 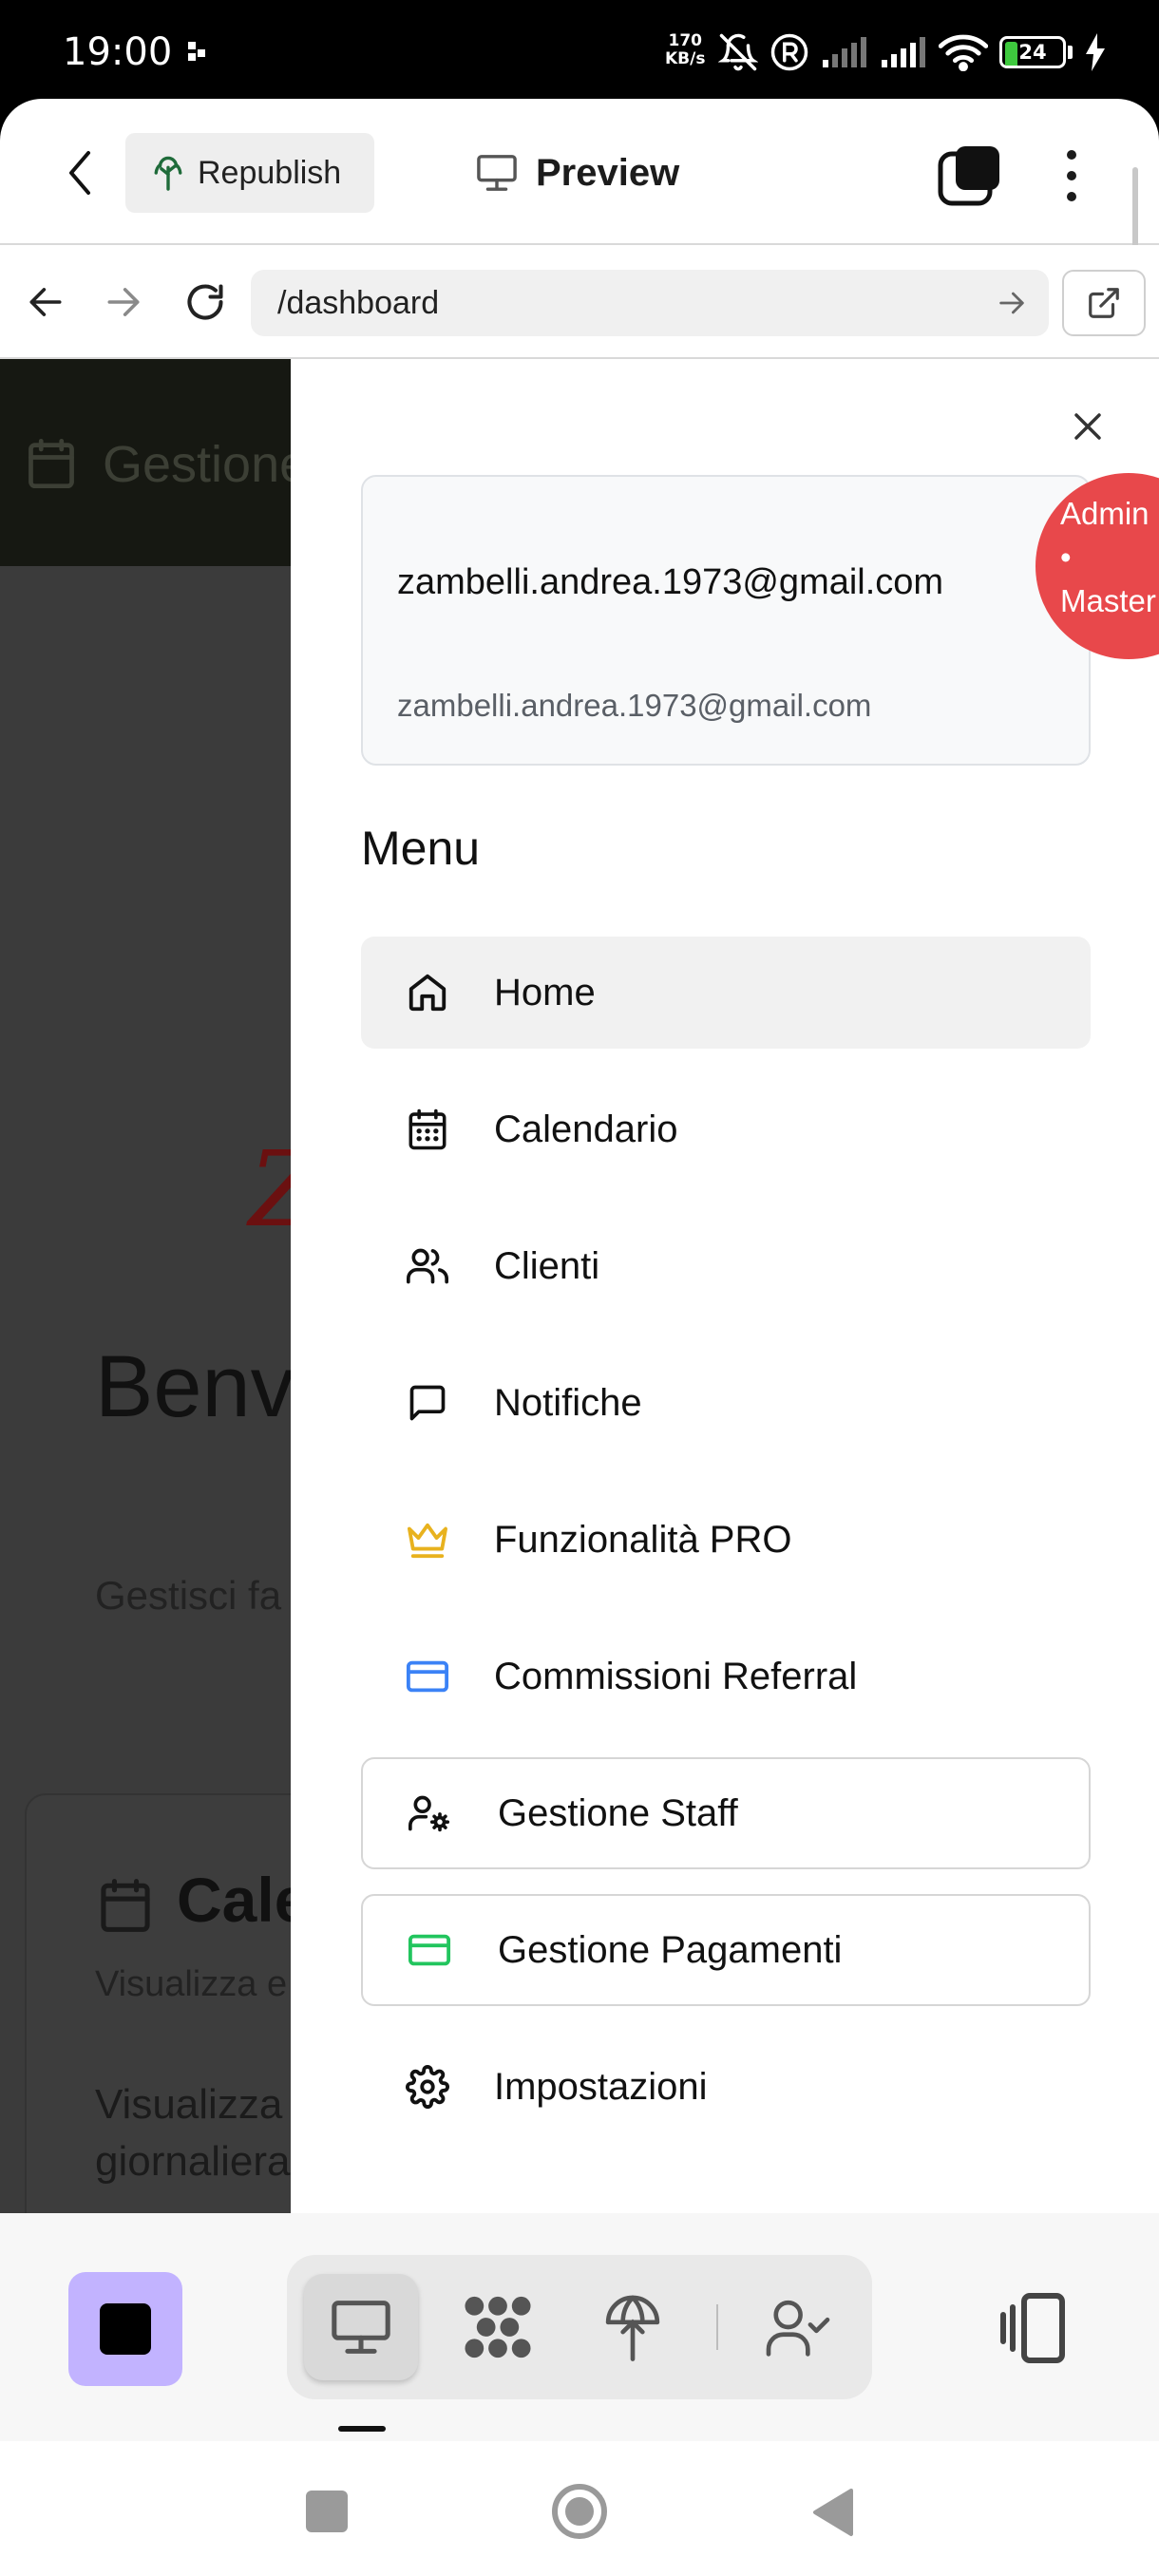 I want to click on menu-item-label: Commissioni Referral, so click(x=676, y=1676).